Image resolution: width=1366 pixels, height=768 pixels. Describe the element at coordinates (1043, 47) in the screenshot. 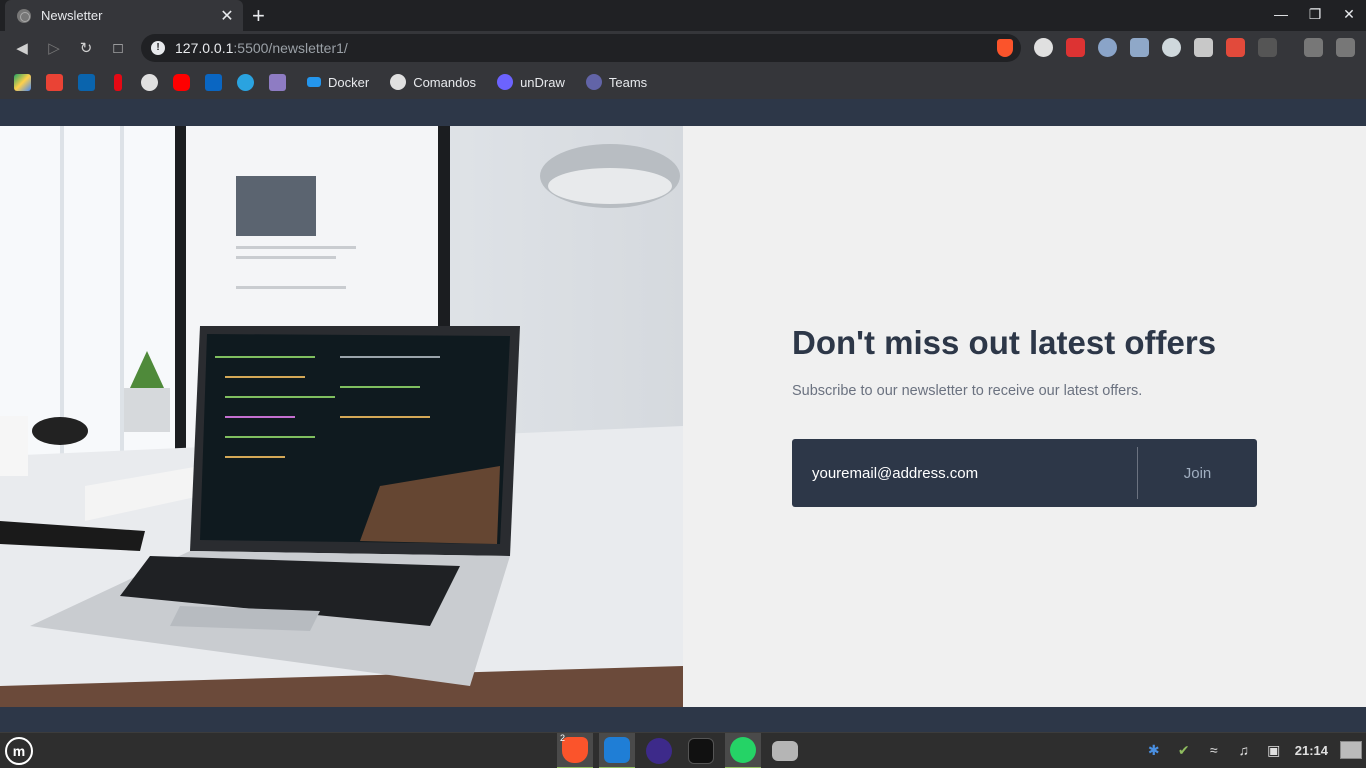

I see `github-extension-icon` at that location.